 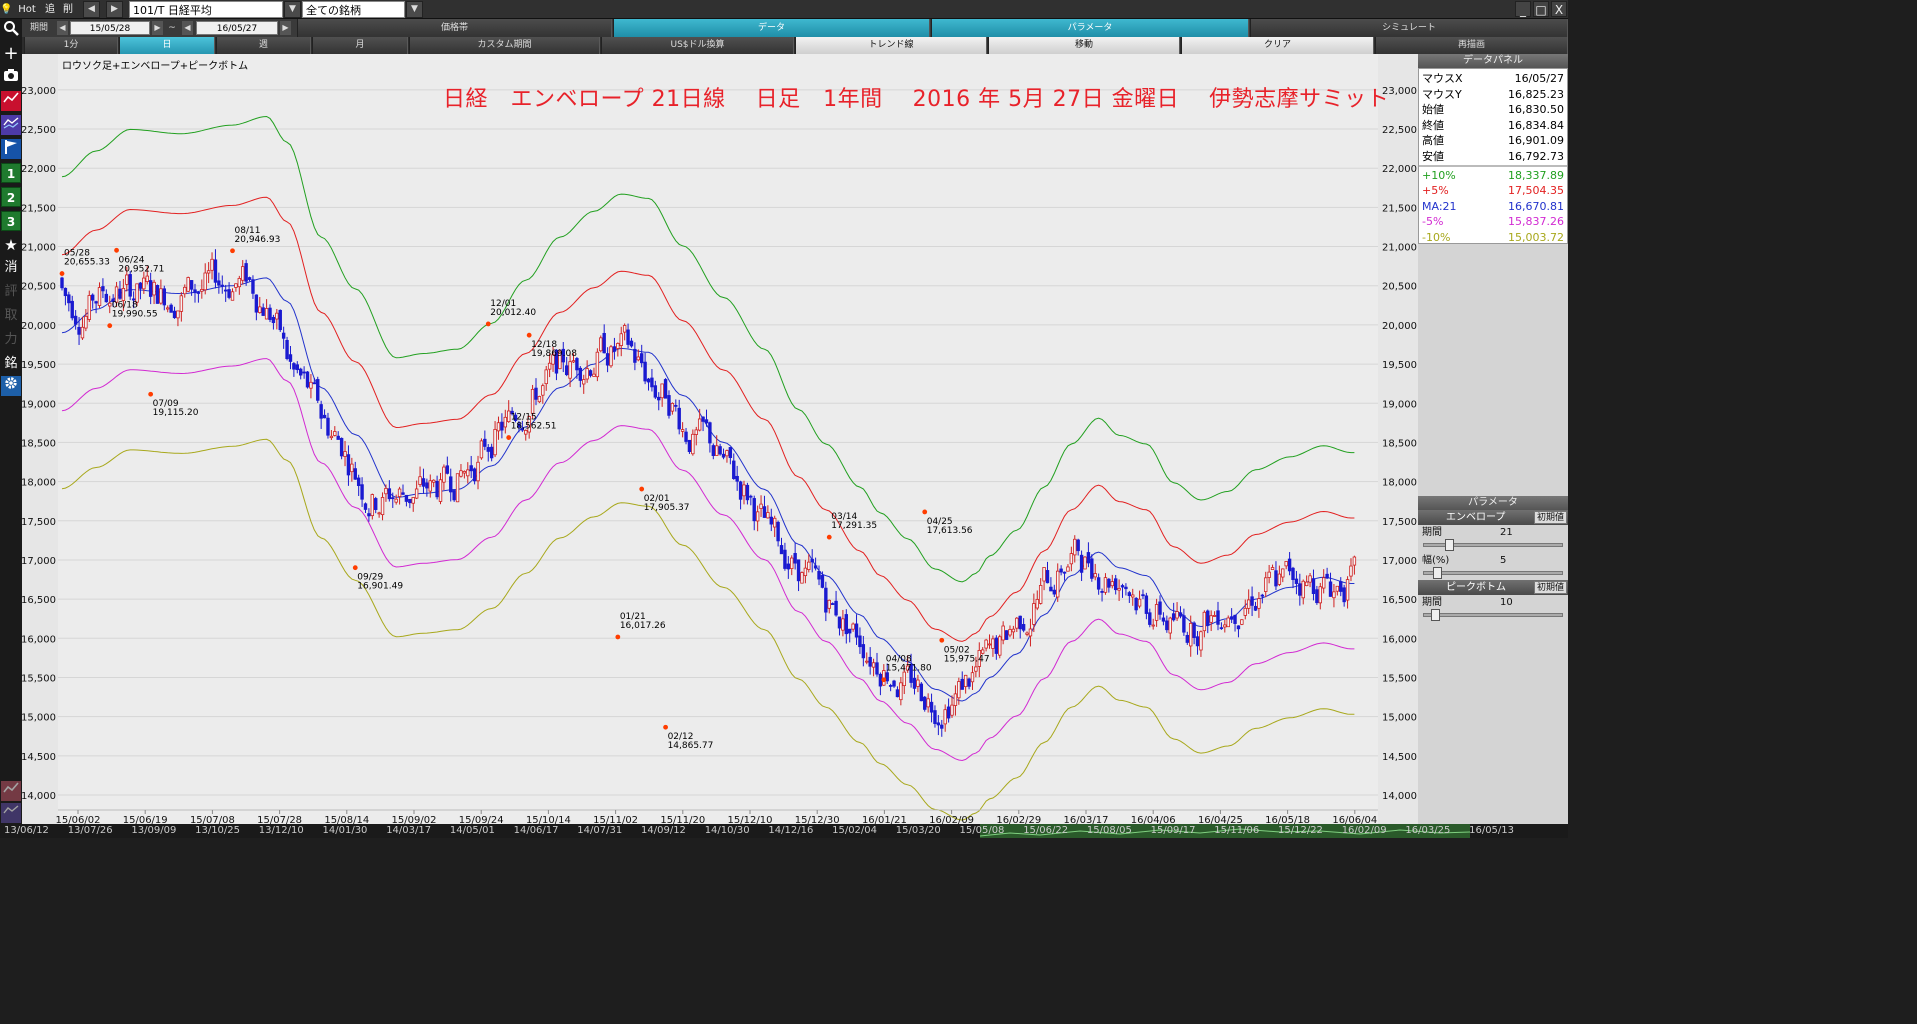 What do you see at coordinates (11, 30) in the screenshot?
I see `search-icon` at bounding box center [11, 30].